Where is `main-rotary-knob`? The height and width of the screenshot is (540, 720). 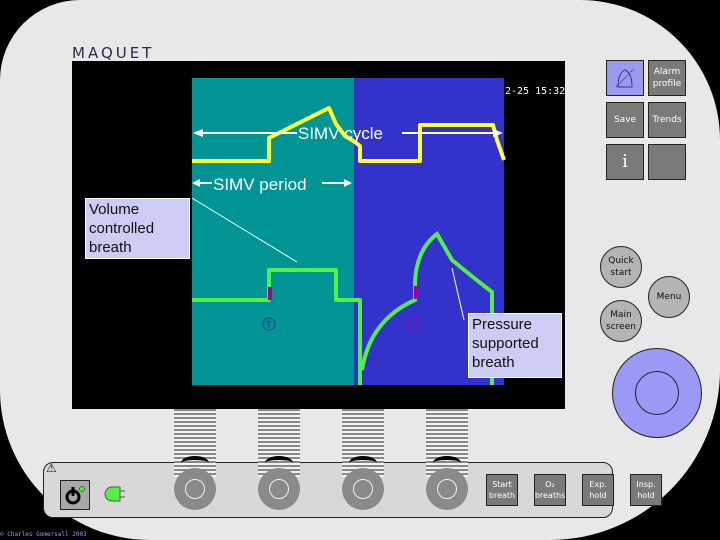 main-rotary-knob is located at coordinates (657, 393).